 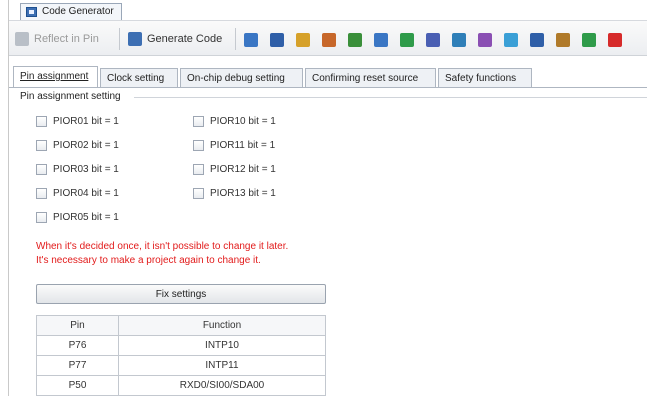 I want to click on window-icon, so click(x=459, y=40).